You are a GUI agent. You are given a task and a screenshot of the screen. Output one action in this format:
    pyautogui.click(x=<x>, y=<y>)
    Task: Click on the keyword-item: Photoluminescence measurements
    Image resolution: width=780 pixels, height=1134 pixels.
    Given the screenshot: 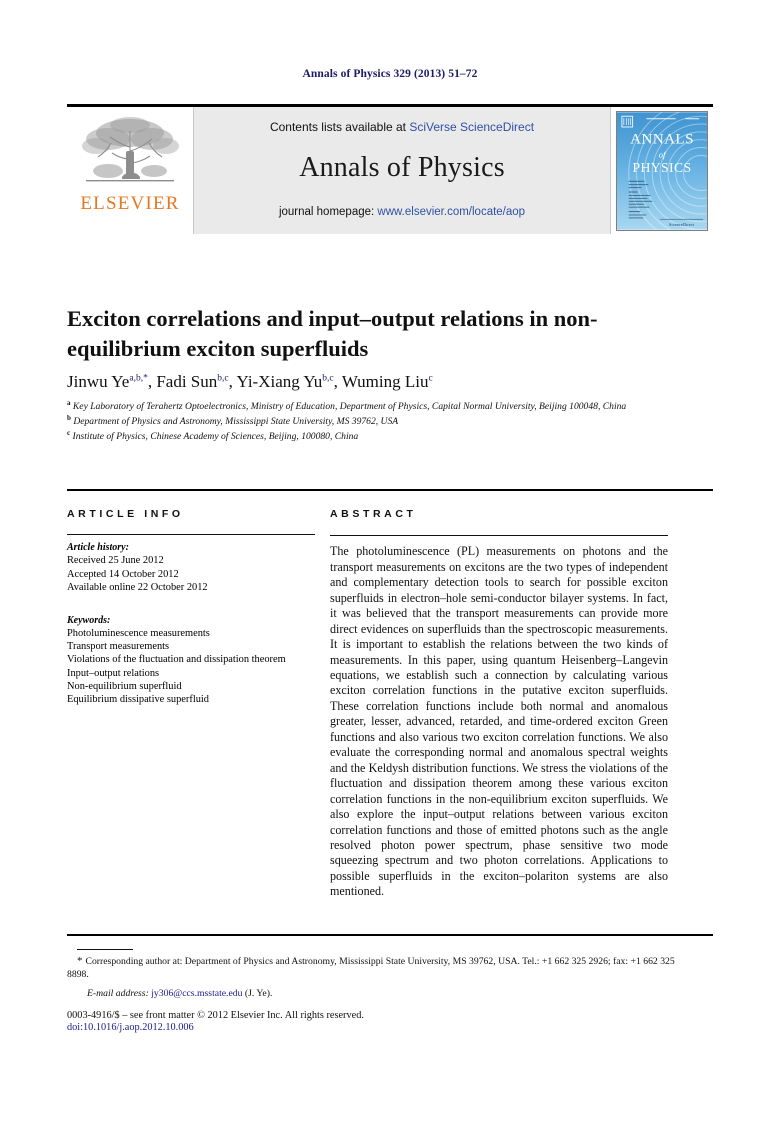 What is the action you would take?
    pyautogui.click(x=138, y=633)
    